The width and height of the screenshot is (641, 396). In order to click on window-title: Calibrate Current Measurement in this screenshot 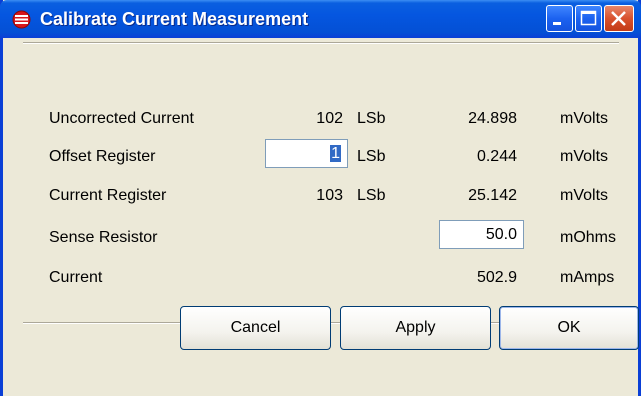, I will do `click(174, 19)`.